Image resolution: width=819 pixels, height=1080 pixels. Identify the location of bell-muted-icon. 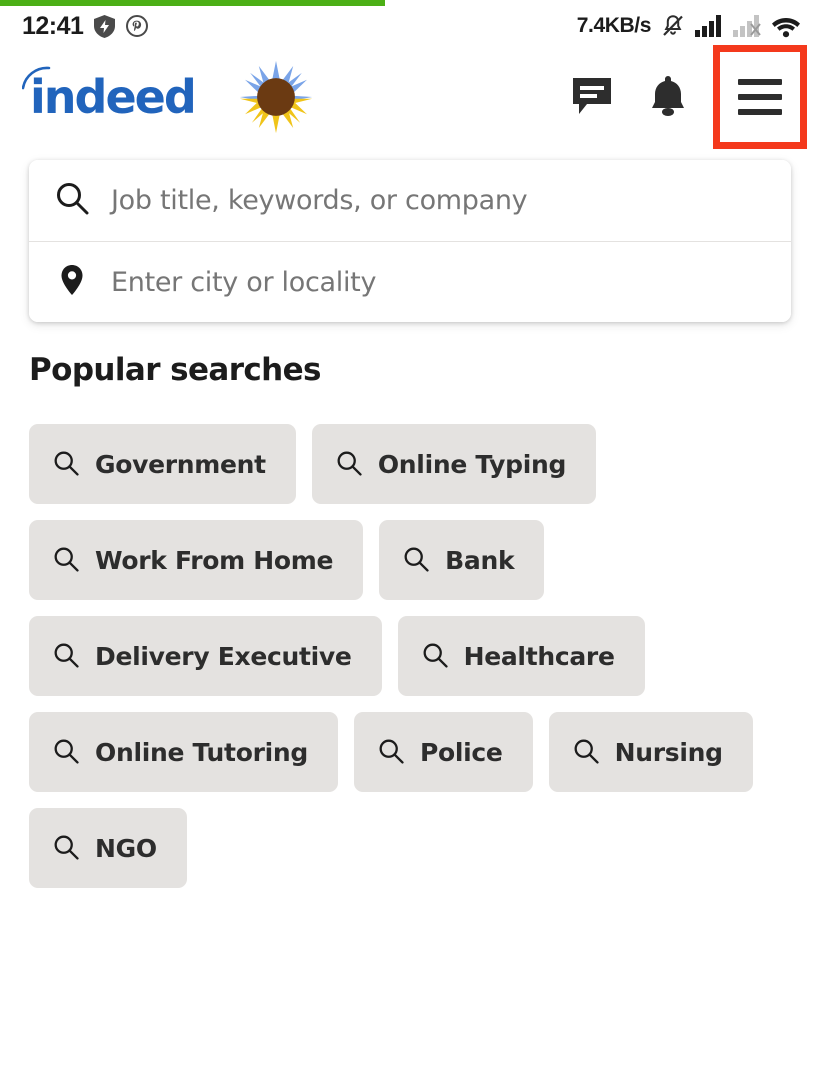
(673, 26).